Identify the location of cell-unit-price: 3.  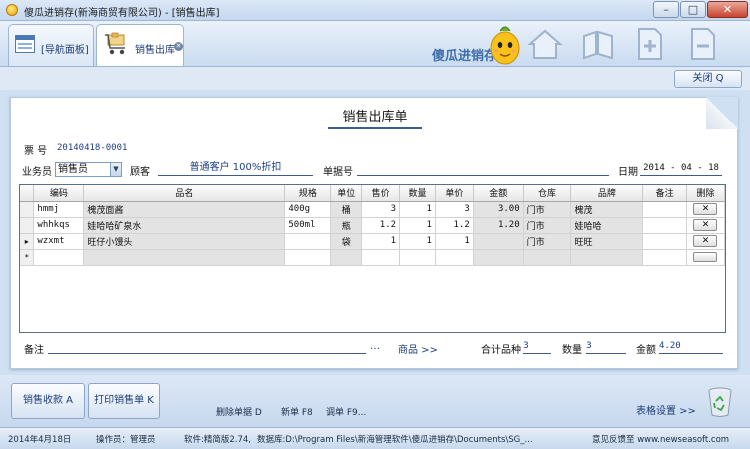
(454, 209).